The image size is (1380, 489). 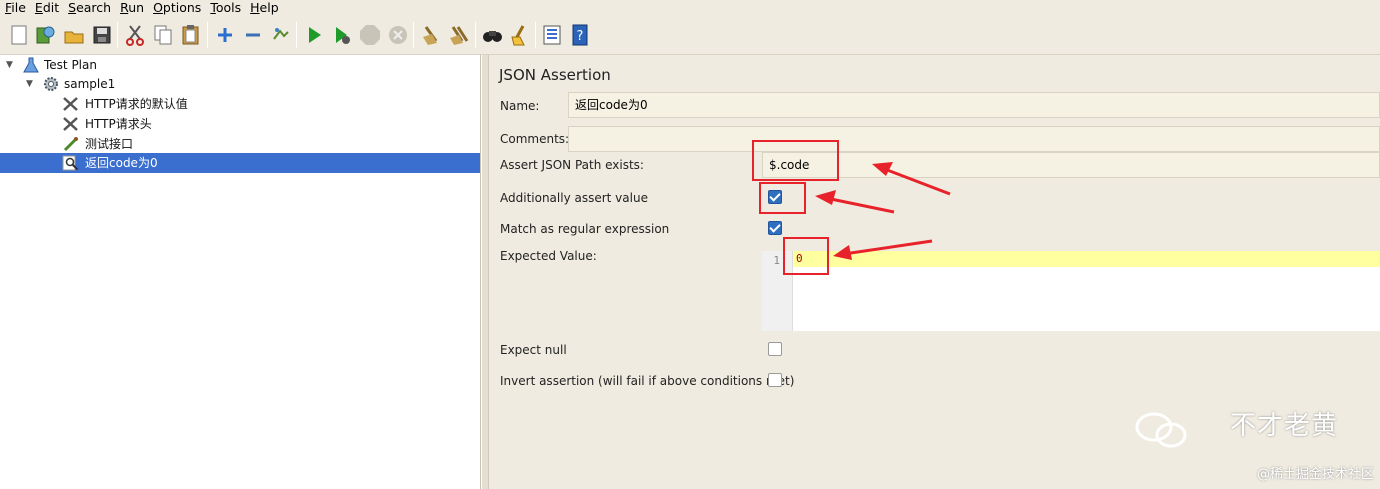 What do you see at coordinates (585, 229) in the screenshot?
I see `regex-label: Match as regular expression` at bounding box center [585, 229].